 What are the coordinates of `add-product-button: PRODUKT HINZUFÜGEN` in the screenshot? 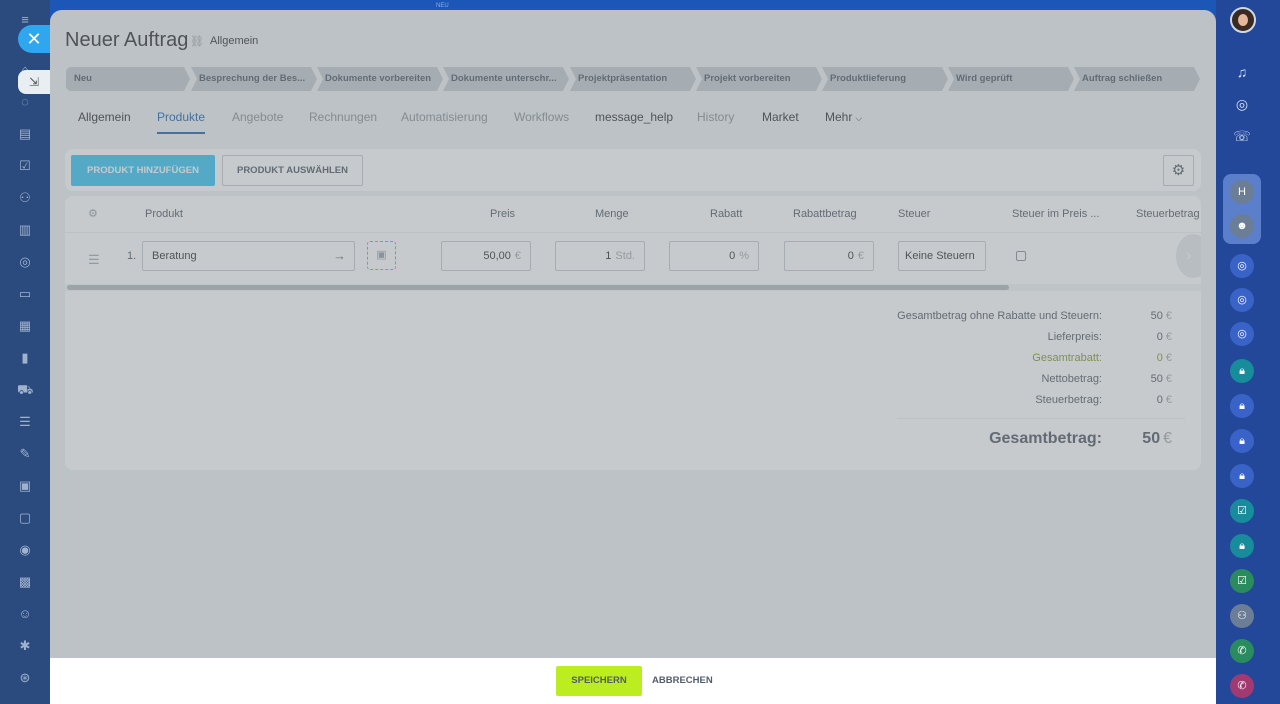 It's located at (143, 170).